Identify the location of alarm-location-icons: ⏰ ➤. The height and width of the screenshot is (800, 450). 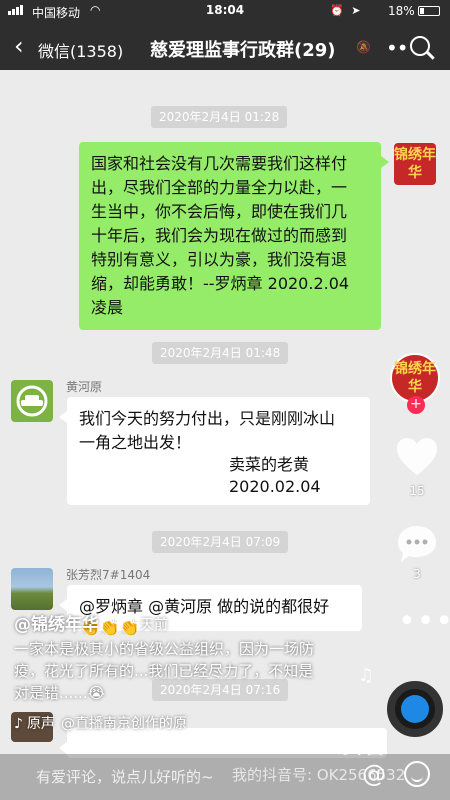
(346, 10).